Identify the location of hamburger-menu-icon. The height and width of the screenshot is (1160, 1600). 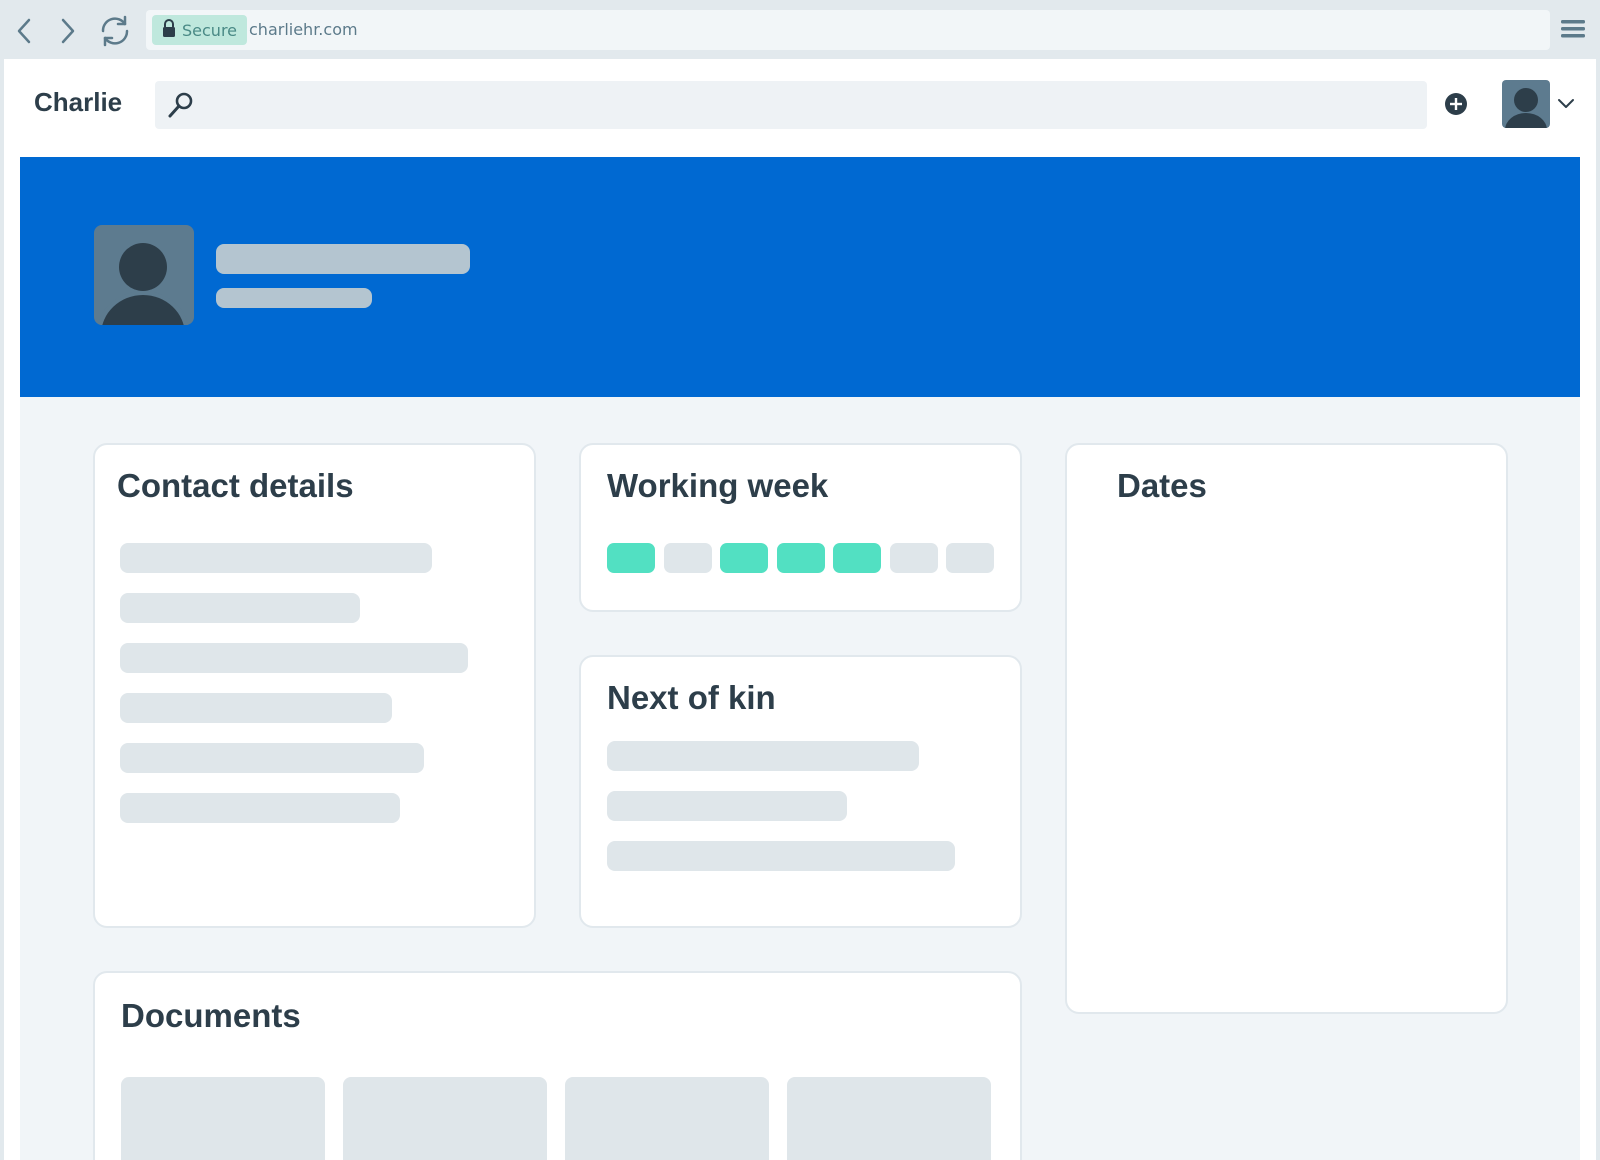
(1574, 30).